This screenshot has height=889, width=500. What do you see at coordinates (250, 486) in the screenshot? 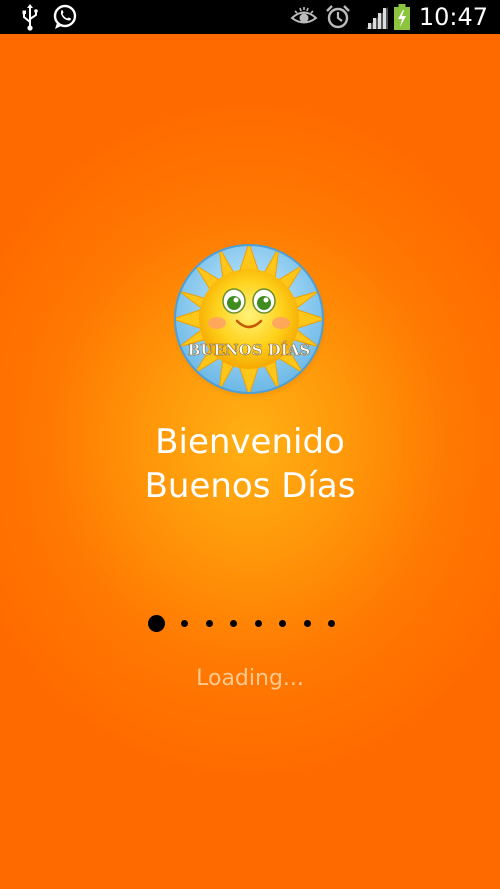
I see `welcome-title-line2: Buenos Días` at bounding box center [250, 486].